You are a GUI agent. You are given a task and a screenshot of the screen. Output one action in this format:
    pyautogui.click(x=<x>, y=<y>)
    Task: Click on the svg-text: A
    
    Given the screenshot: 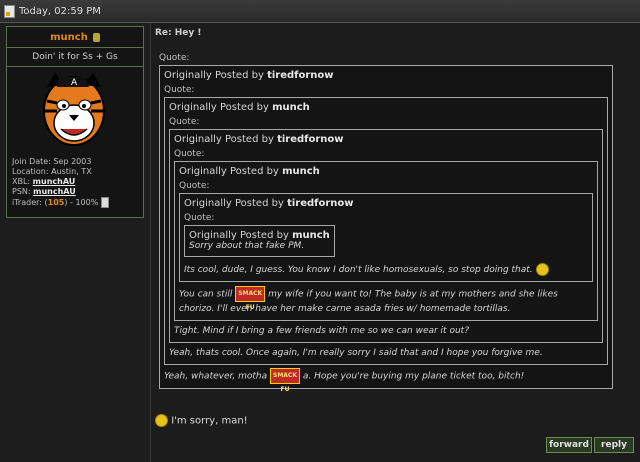 What is the action you would take?
    pyautogui.click(x=74, y=83)
    